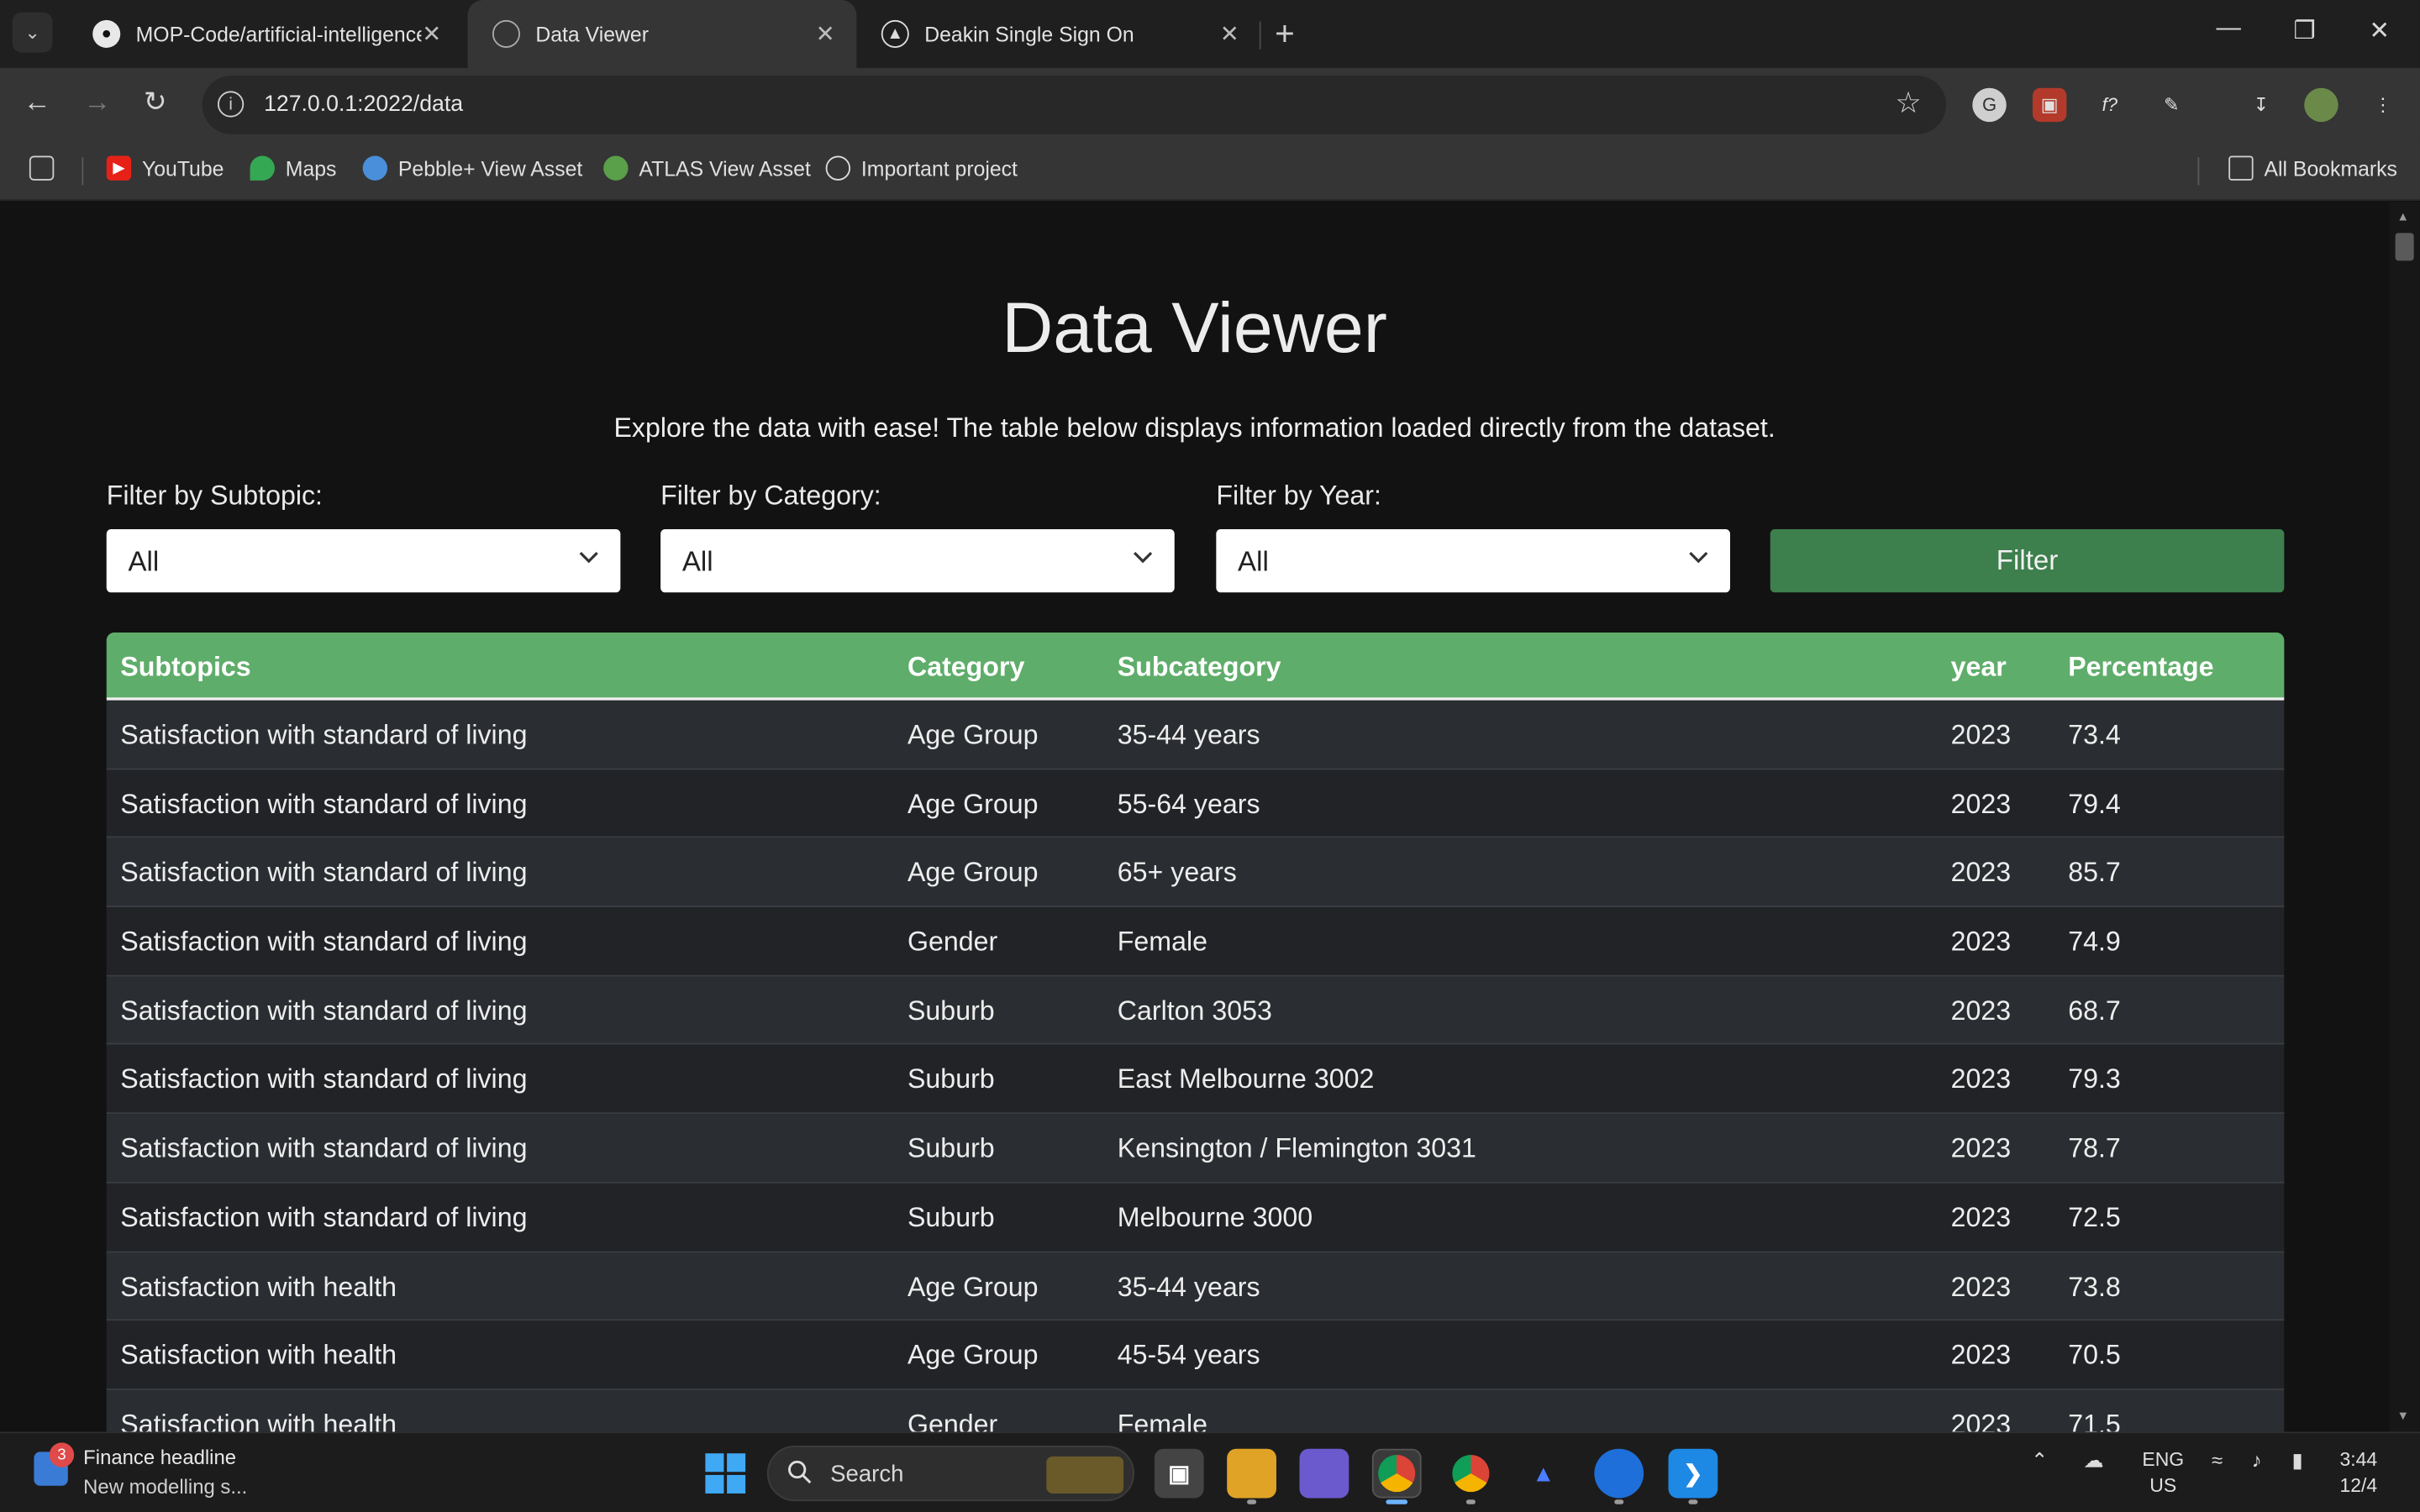  I want to click on battery-icon: ▮, so click(2297, 1461).